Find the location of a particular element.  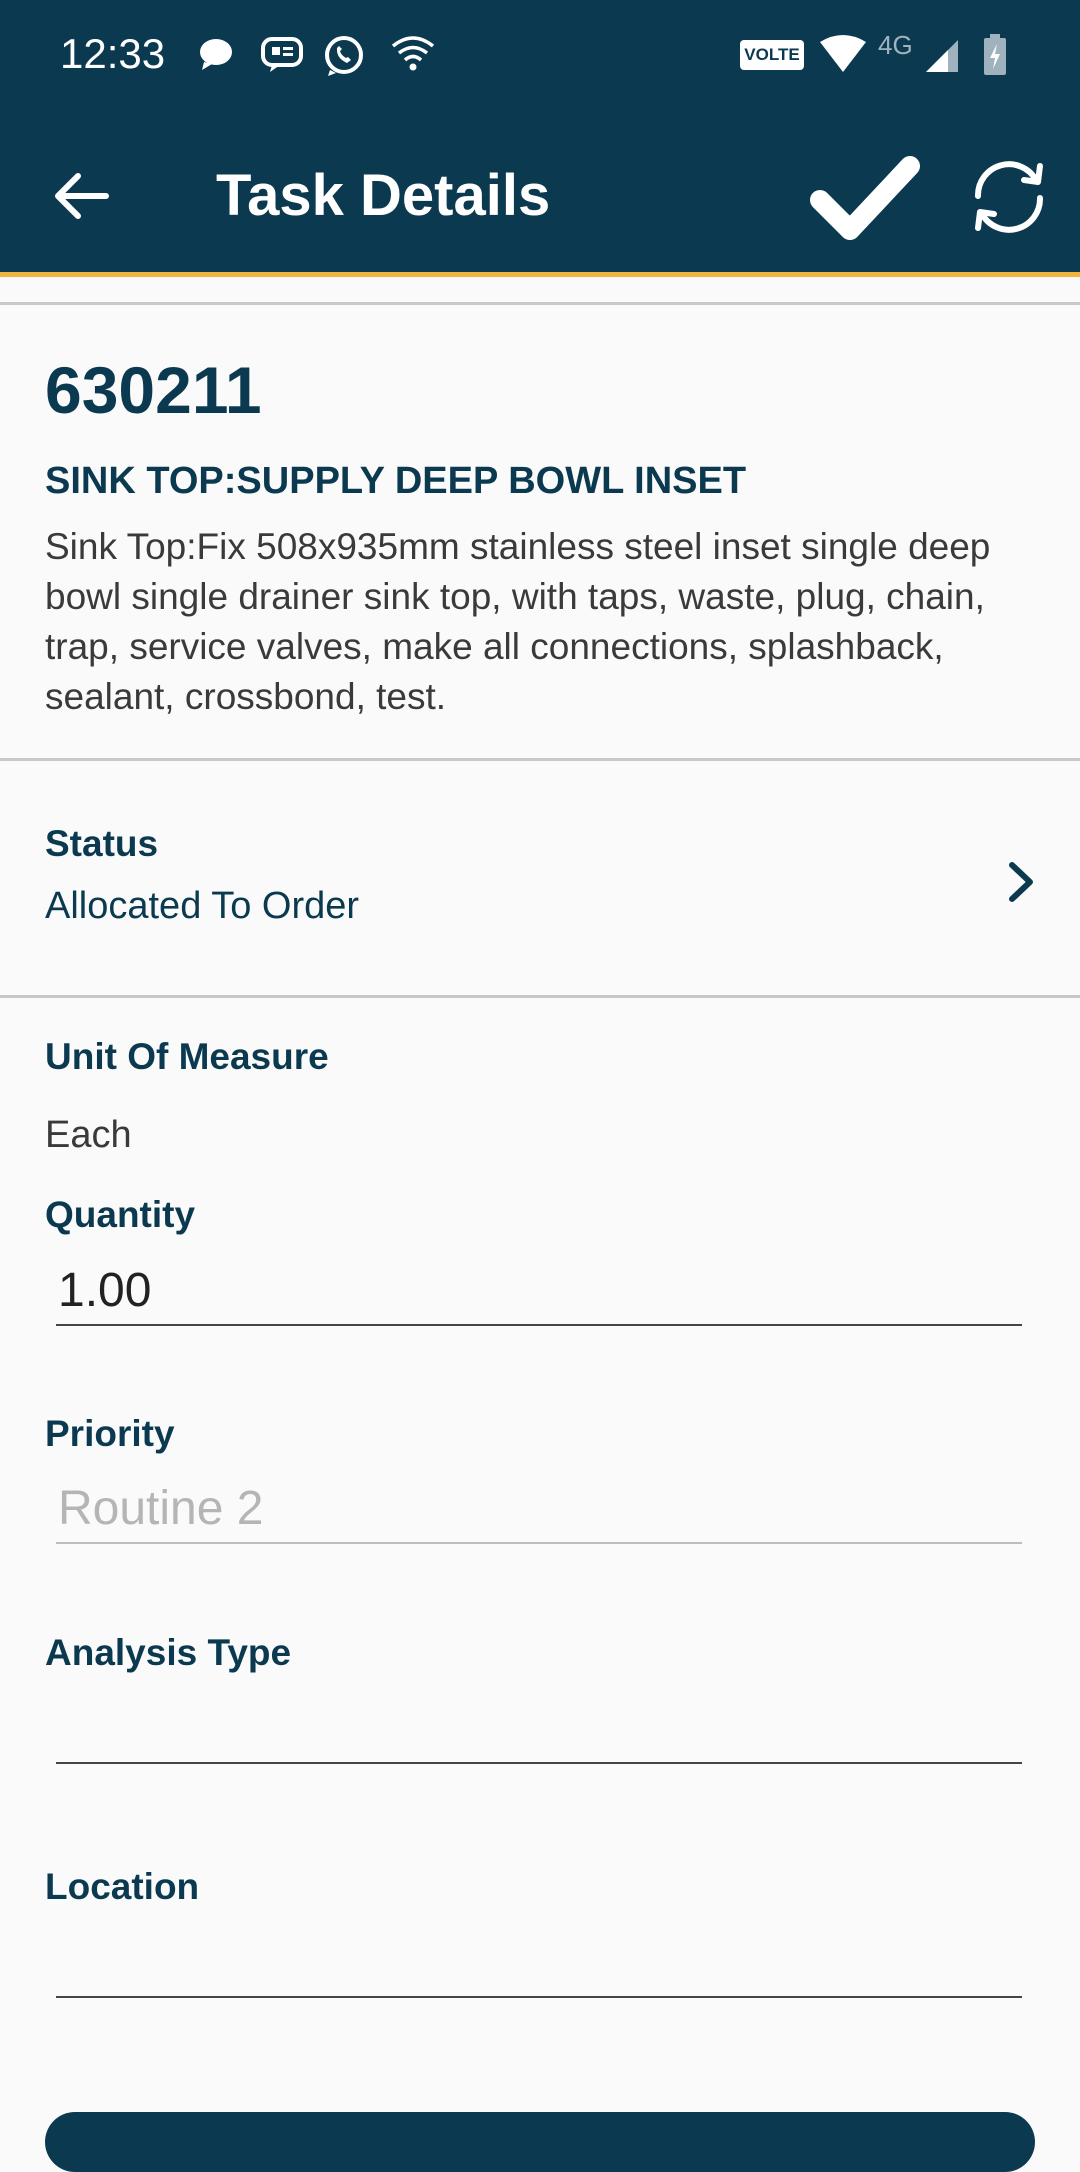

status-value: Allocated To Order is located at coordinates (202, 906).